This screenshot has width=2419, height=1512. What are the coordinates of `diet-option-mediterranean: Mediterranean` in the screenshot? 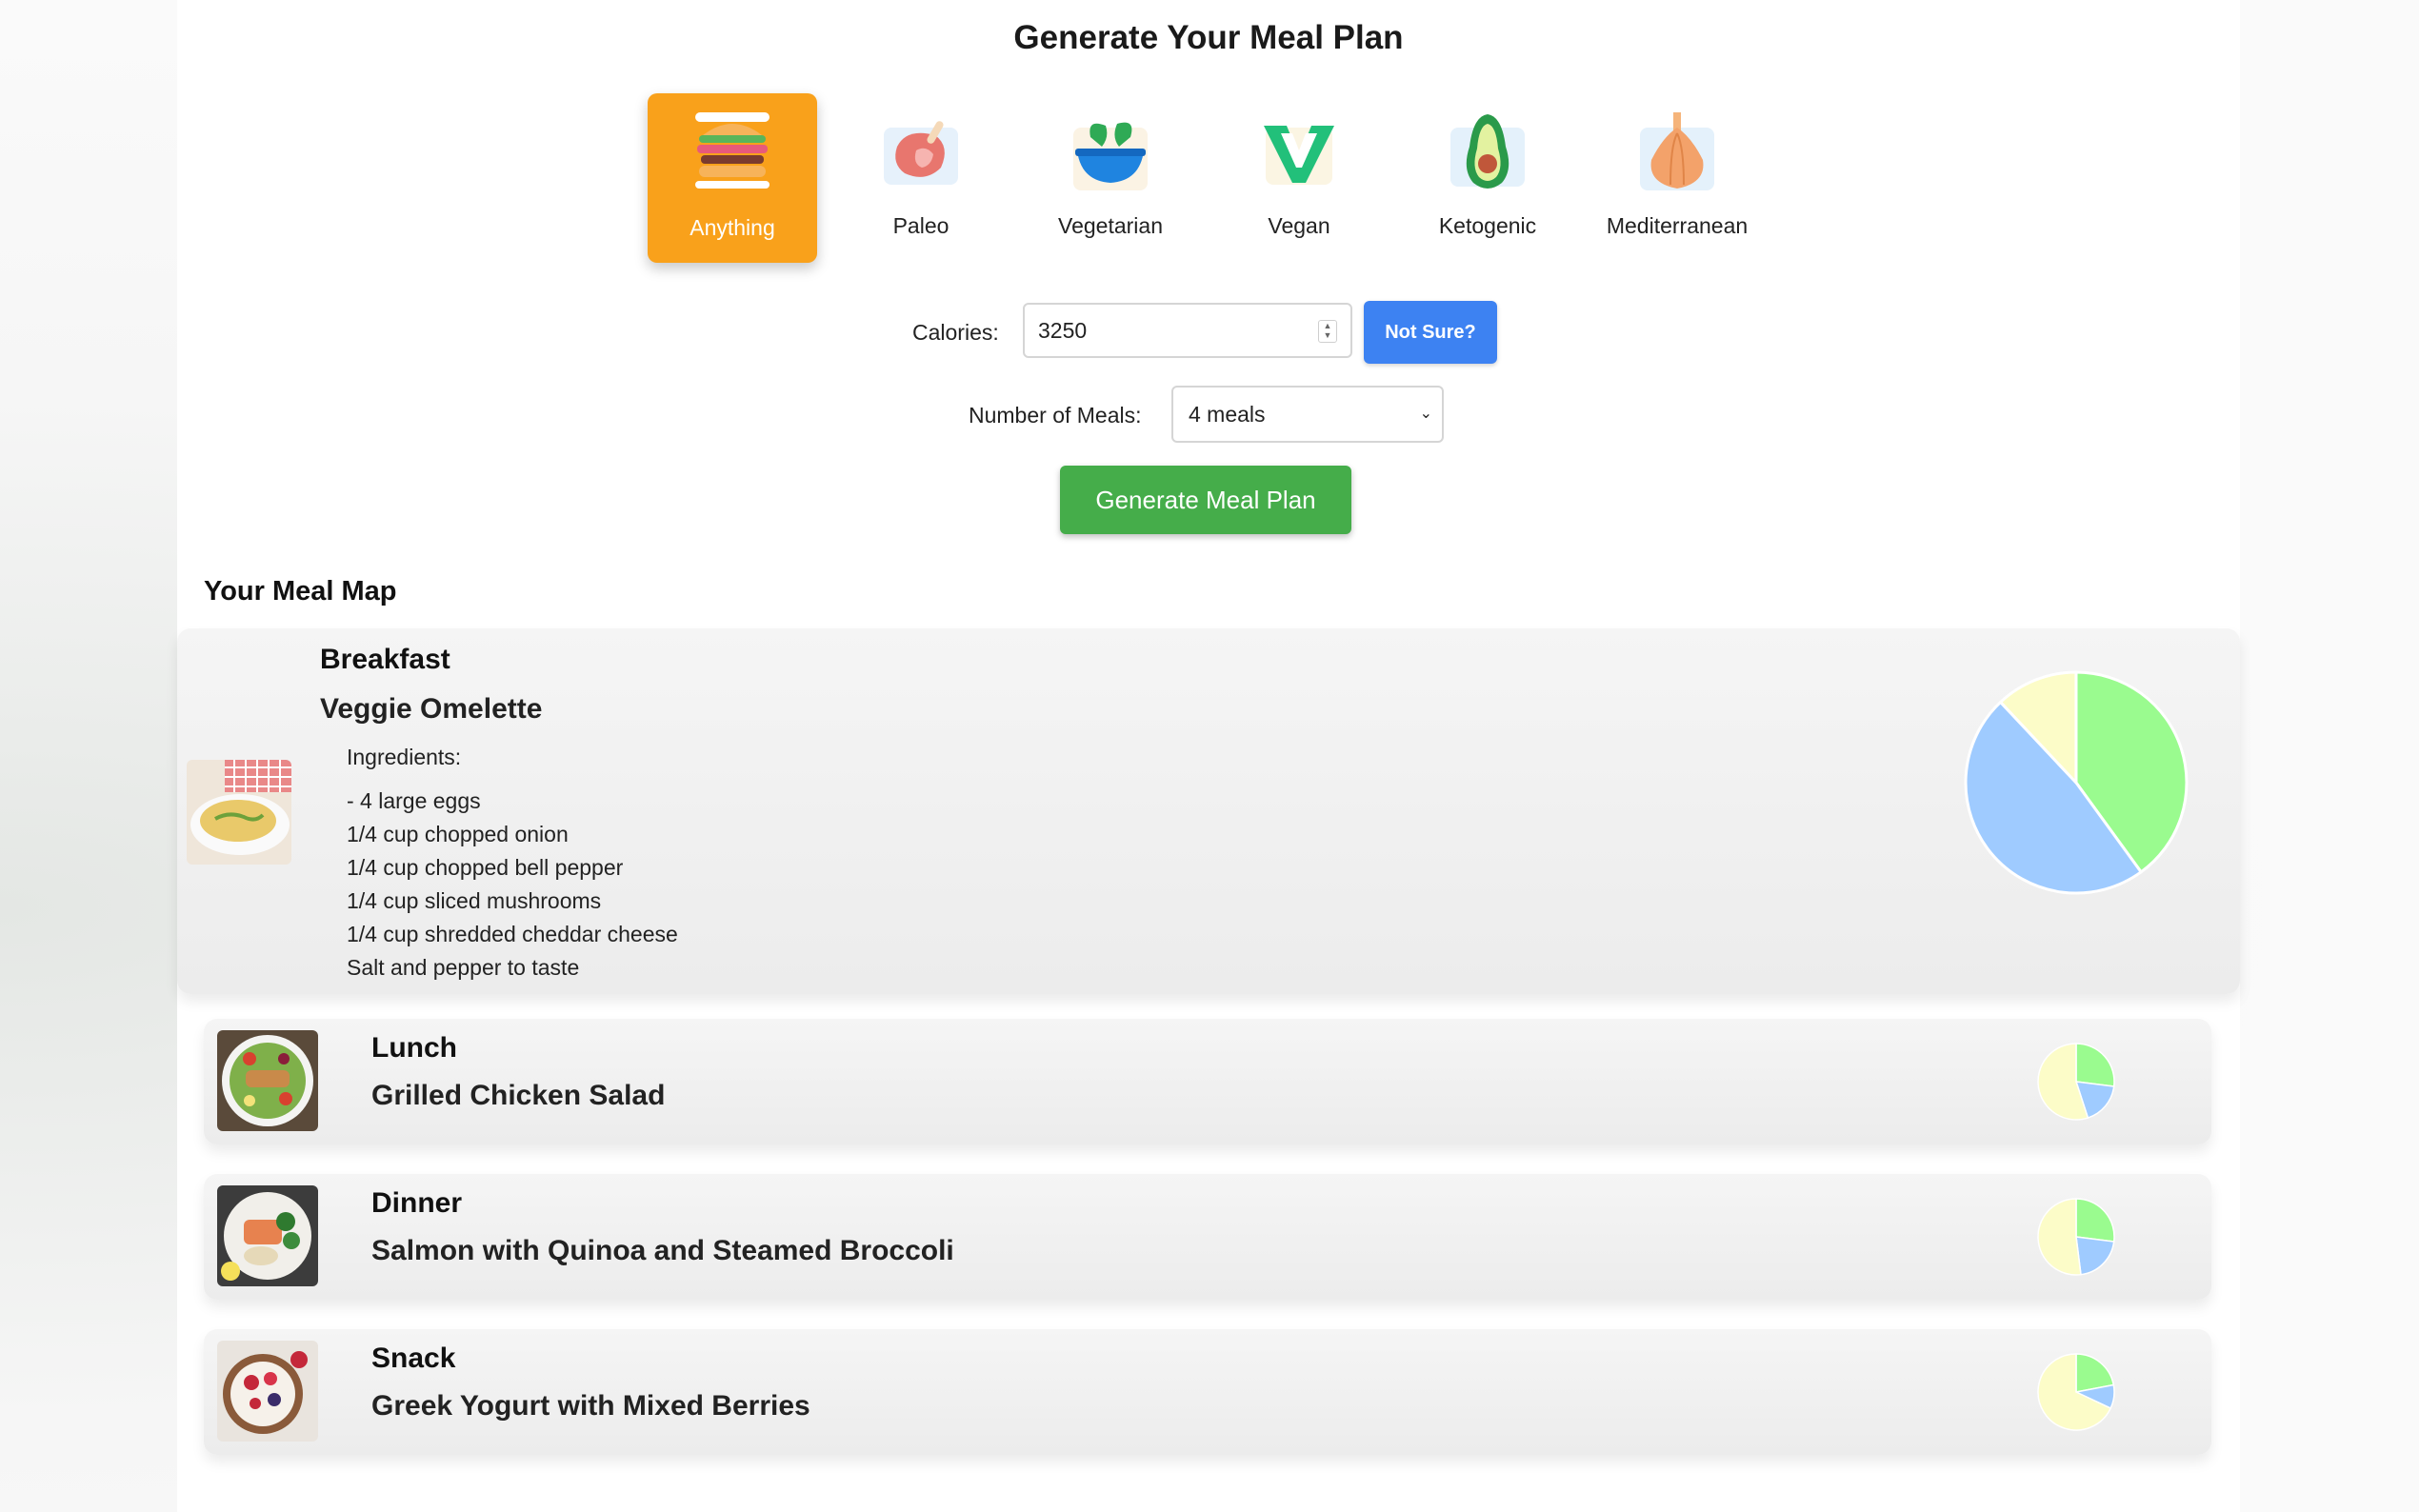 It's located at (1677, 178).